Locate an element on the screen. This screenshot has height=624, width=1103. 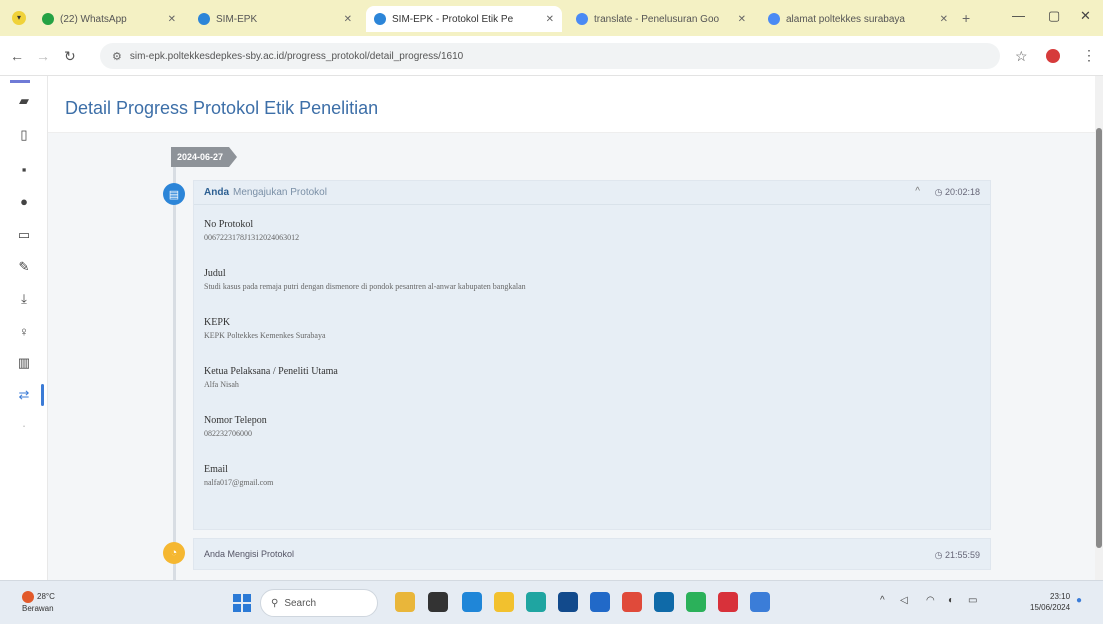
monitor-icon: ▭ is located at coordinates (24, 234).